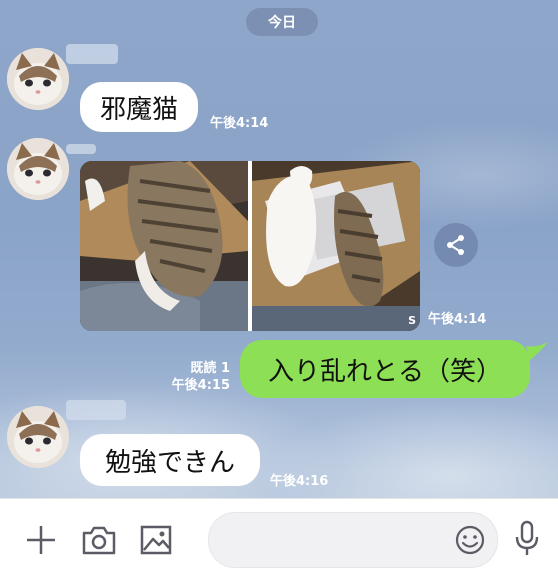  I want to click on share-button, so click(456, 245).